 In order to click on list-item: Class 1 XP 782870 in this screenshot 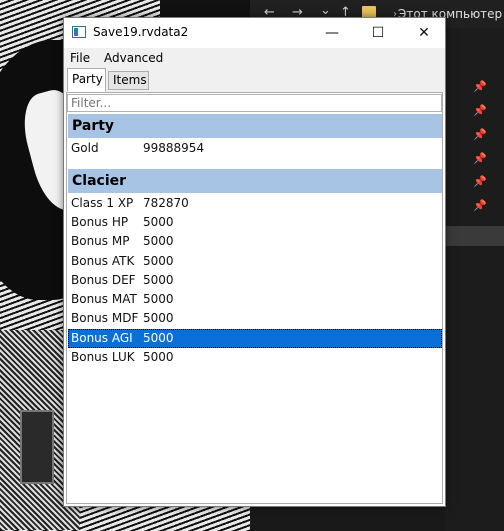, I will do `click(255, 203)`.